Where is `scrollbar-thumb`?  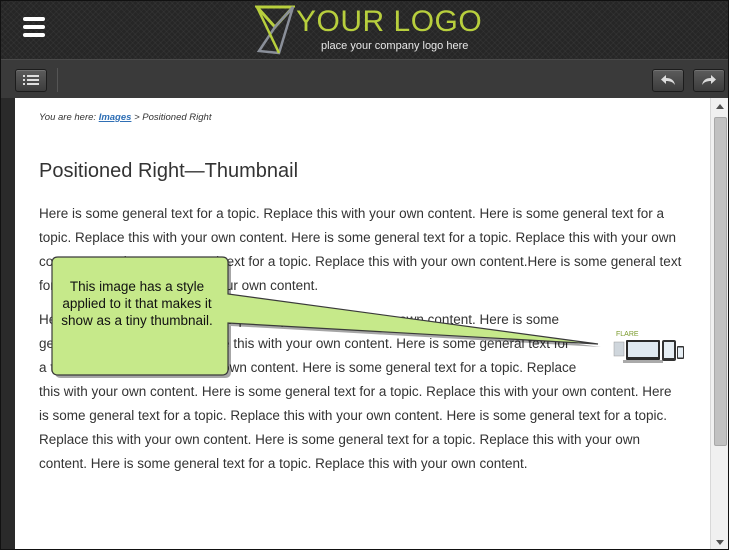
scrollbar-thumb is located at coordinates (720, 281).